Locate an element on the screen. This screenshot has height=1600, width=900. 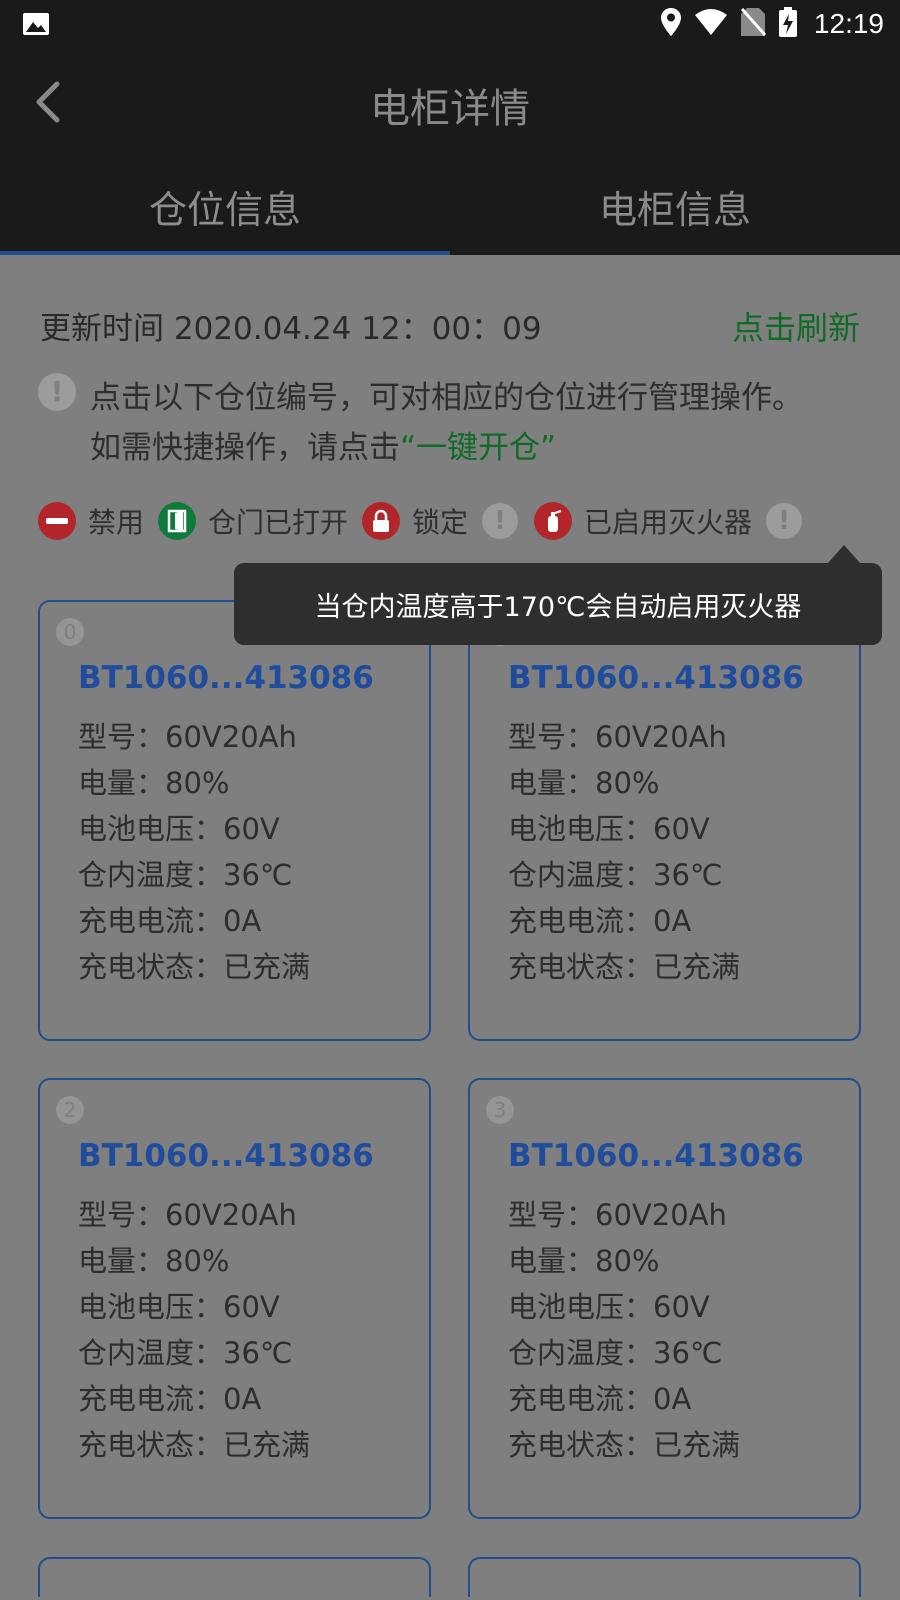
minus-circle-icon is located at coordinates (57, 521).